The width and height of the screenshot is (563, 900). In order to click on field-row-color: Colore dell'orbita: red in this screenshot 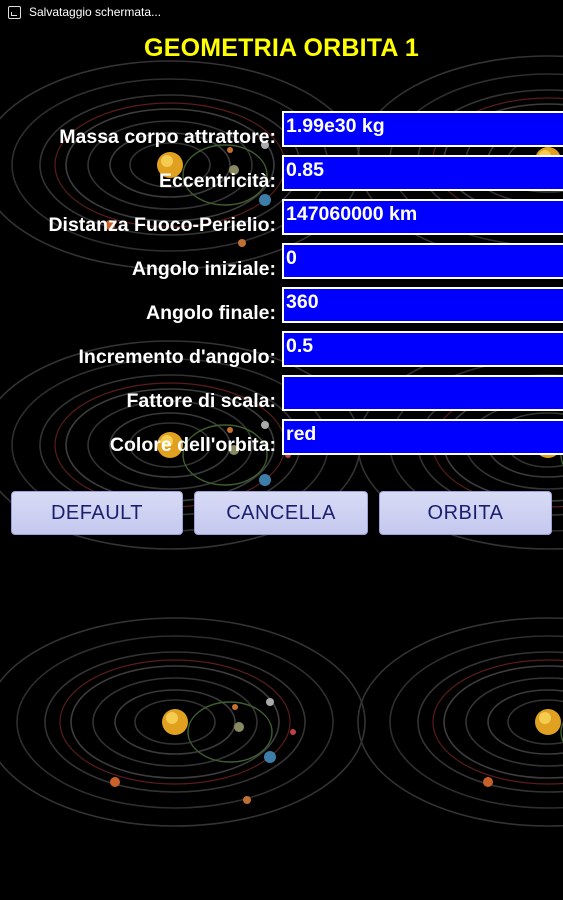, I will do `click(281, 438)`.